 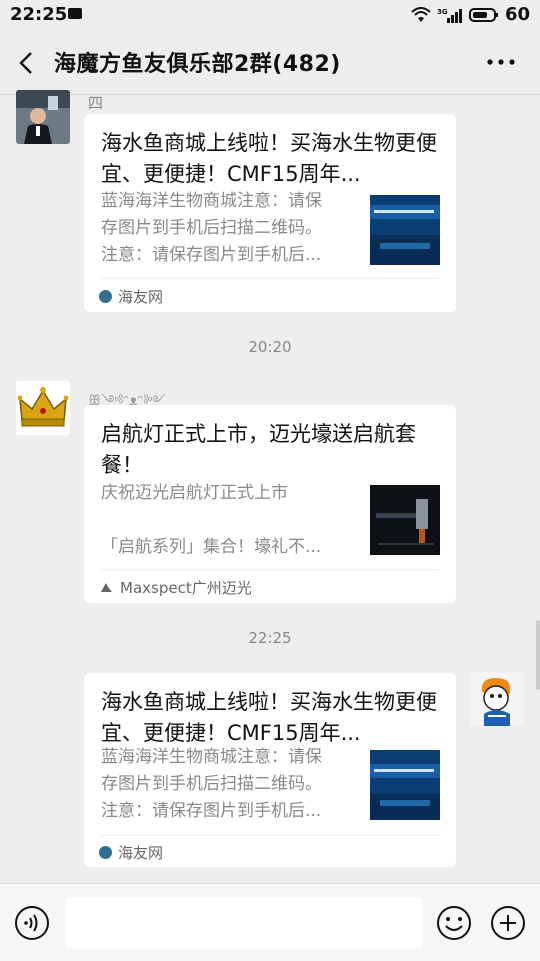 I want to click on chat-title: 海魔方鱼友俱乐部2群(482), so click(x=197, y=64).